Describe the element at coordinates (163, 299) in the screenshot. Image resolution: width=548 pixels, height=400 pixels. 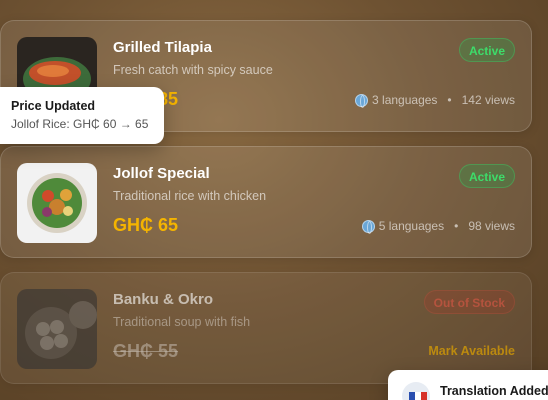
I see `item-name: Banku & Okro` at that location.